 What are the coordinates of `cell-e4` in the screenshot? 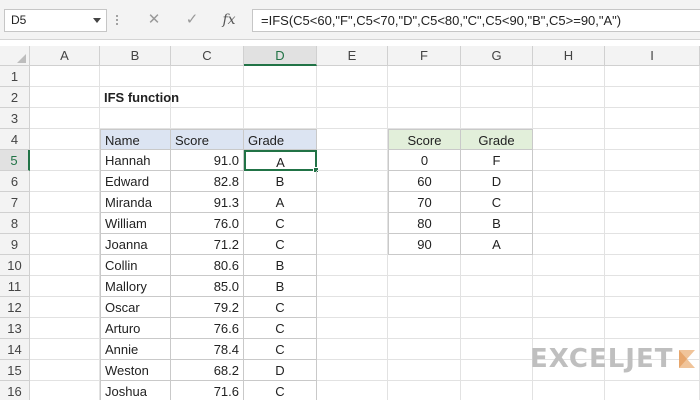 It's located at (352, 139).